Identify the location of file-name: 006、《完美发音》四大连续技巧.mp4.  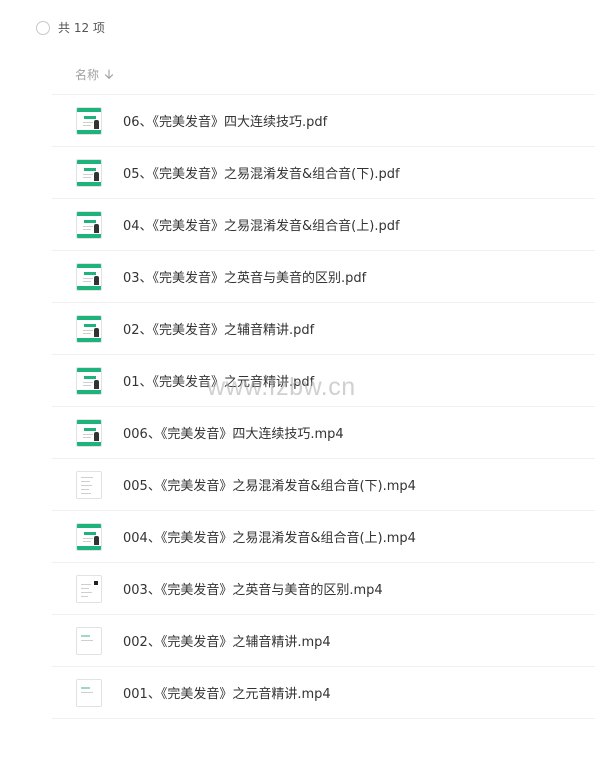
(233, 432).